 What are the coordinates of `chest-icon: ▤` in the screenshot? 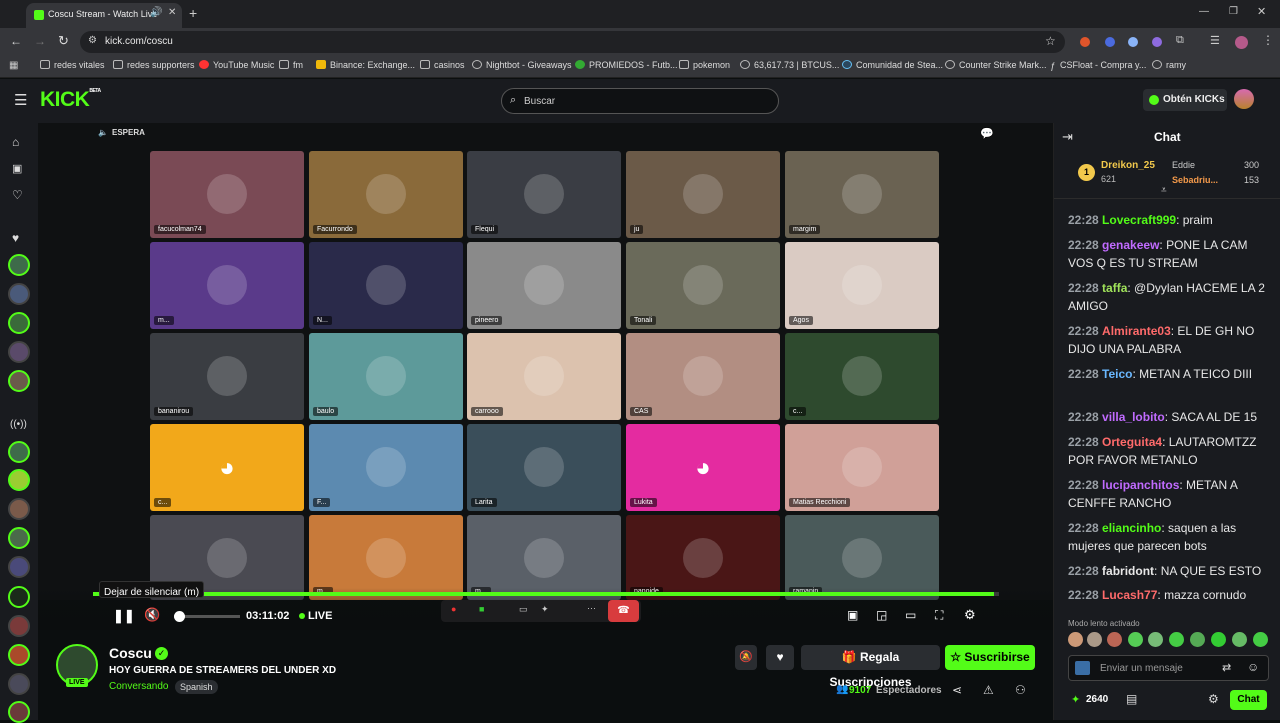 It's located at (1131, 699).